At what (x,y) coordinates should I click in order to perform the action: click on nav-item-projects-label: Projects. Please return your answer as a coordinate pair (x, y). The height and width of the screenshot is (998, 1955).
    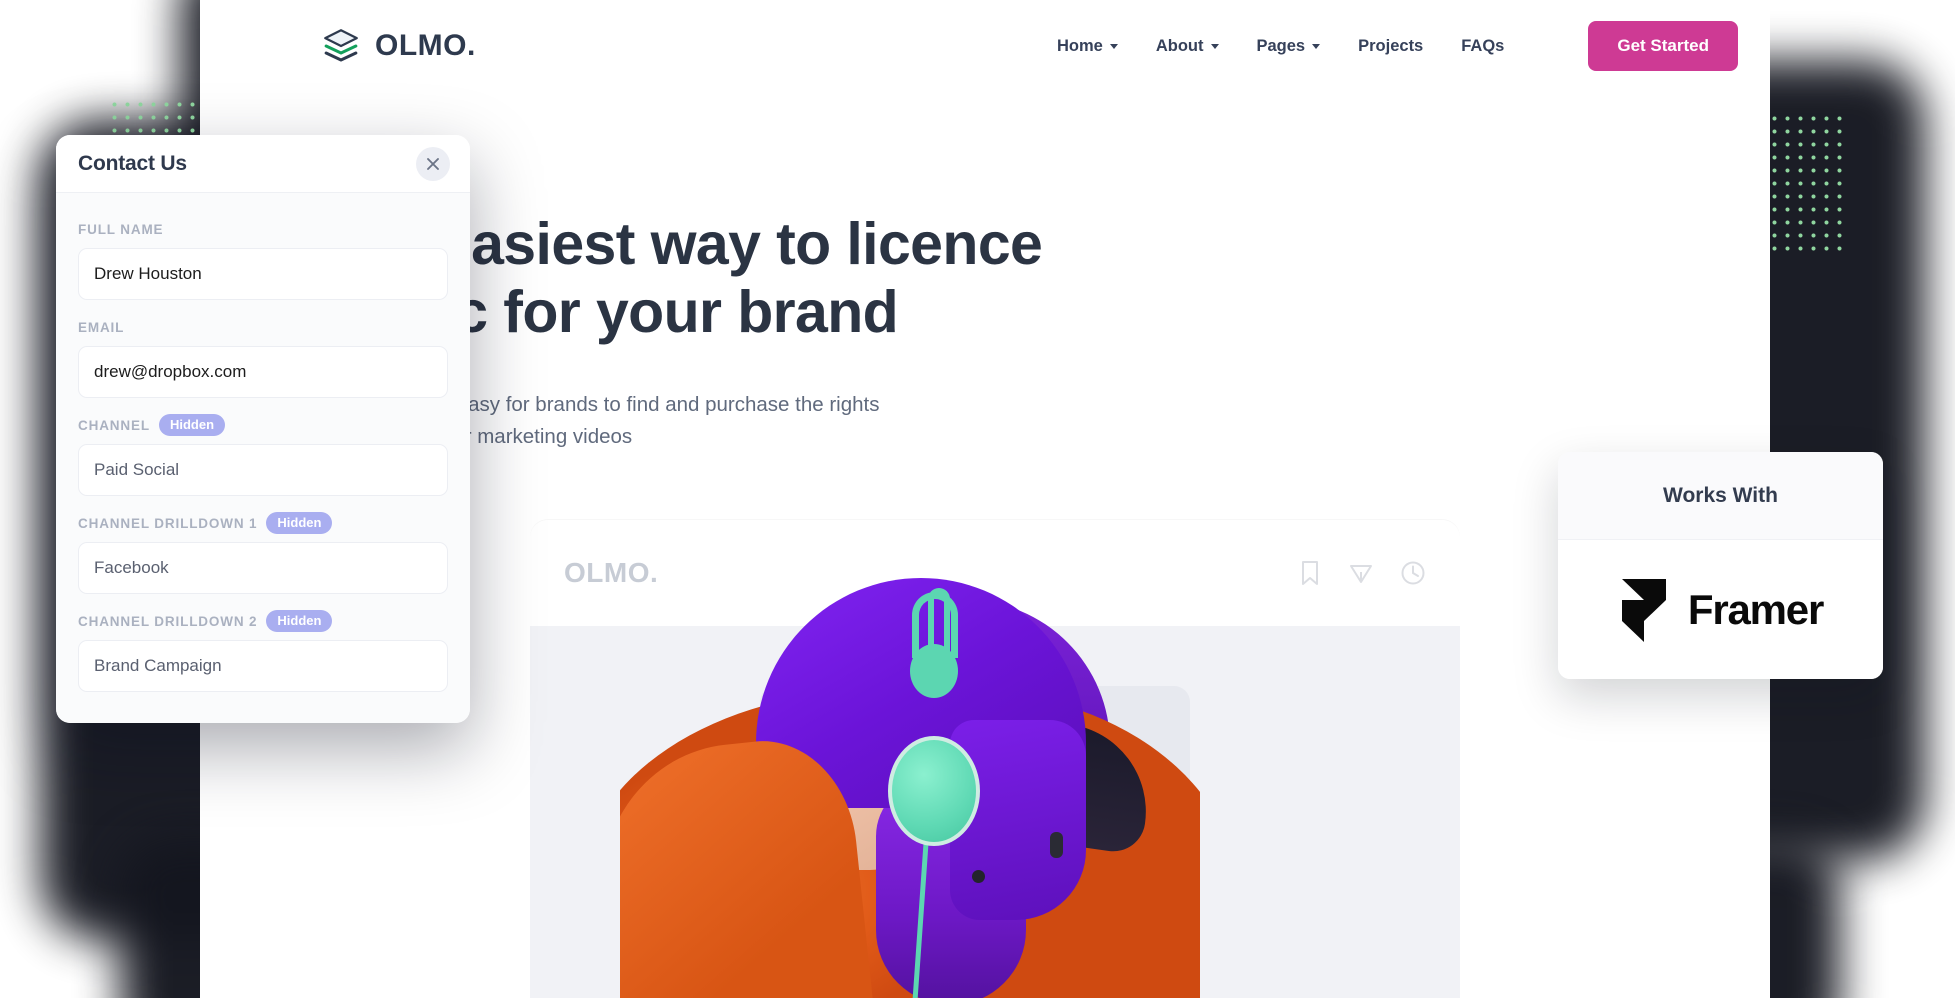
    Looking at the image, I should click on (1391, 45).